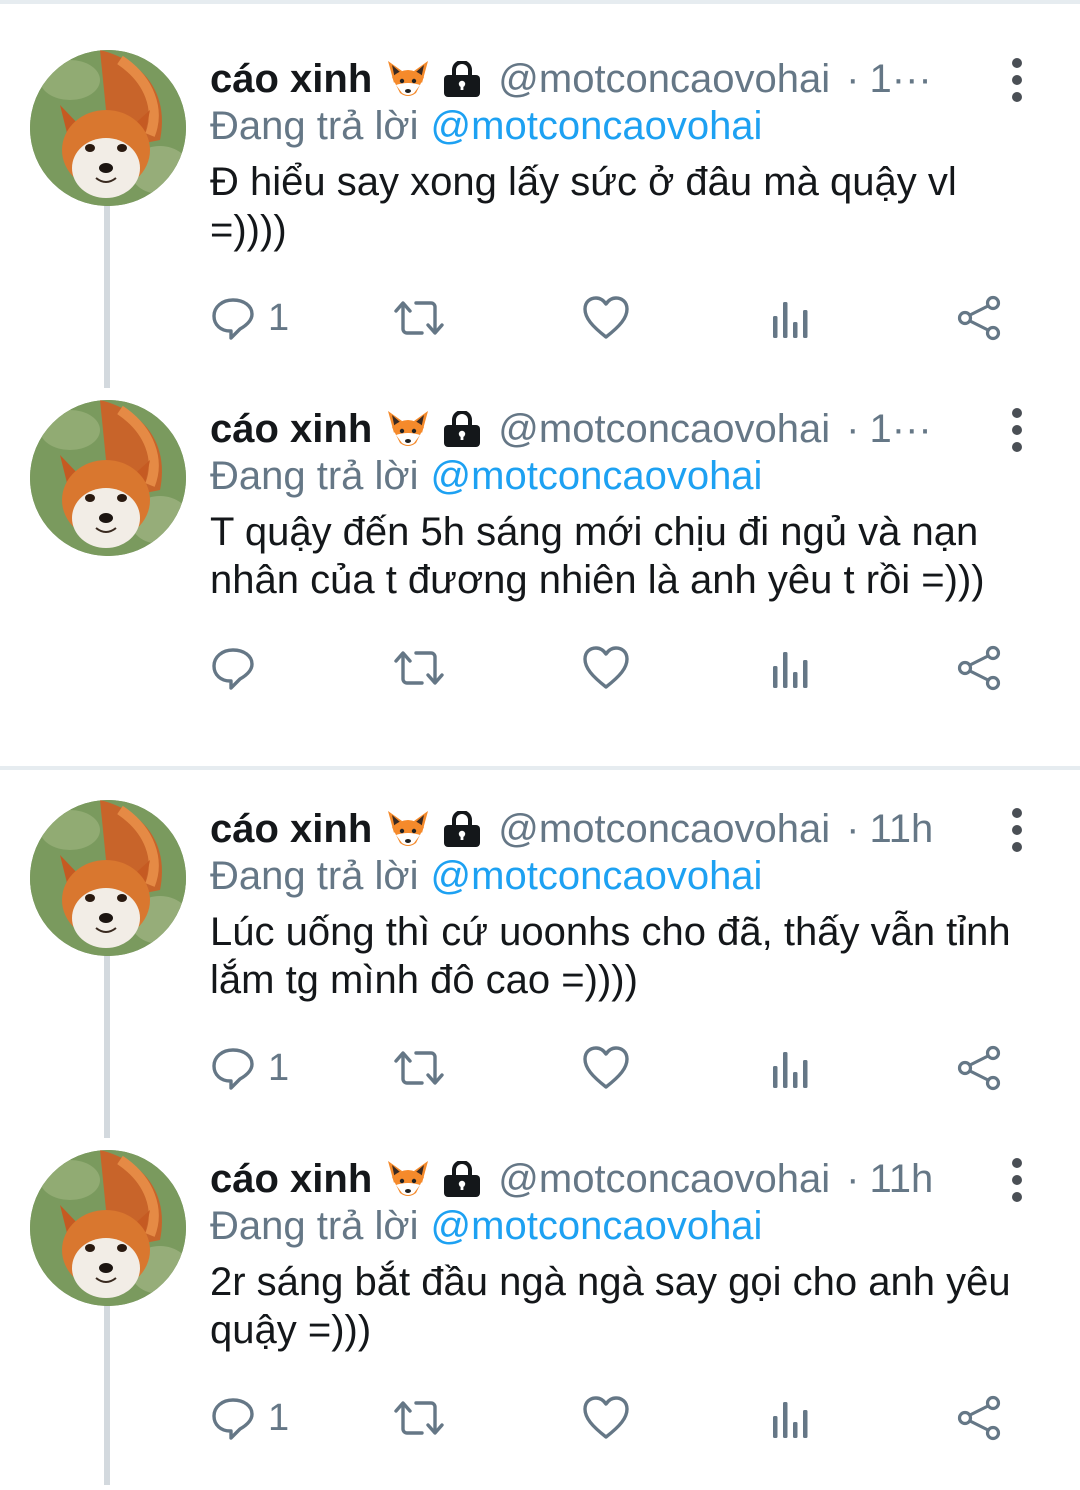 This screenshot has height=1490, width=1080. I want to click on tweet-actions, so click(620, 668).